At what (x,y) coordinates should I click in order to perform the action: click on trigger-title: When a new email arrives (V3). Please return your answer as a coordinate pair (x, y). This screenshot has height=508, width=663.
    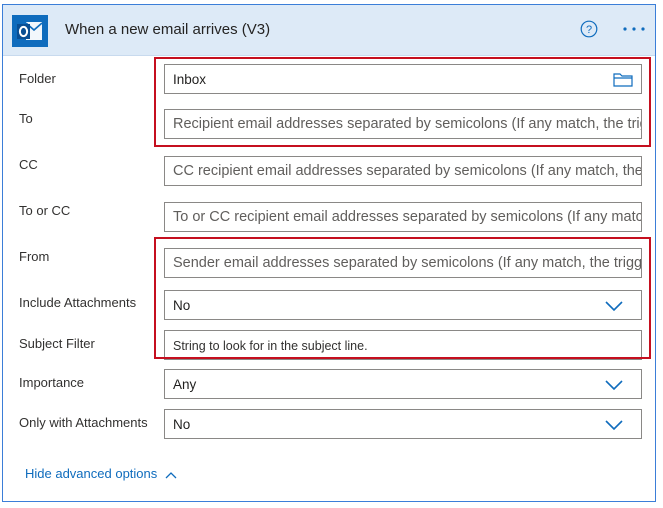
    Looking at the image, I should click on (168, 29).